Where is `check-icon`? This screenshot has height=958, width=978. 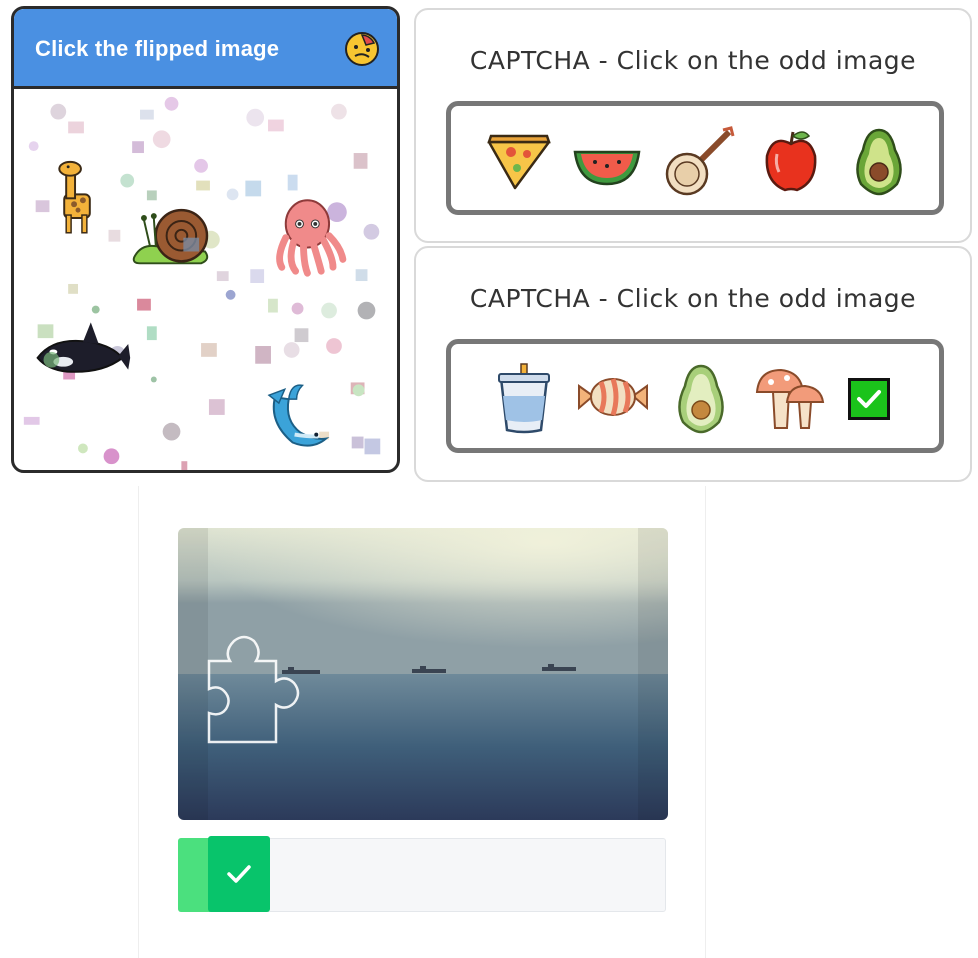
check-icon is located at coordinates (239, 874).